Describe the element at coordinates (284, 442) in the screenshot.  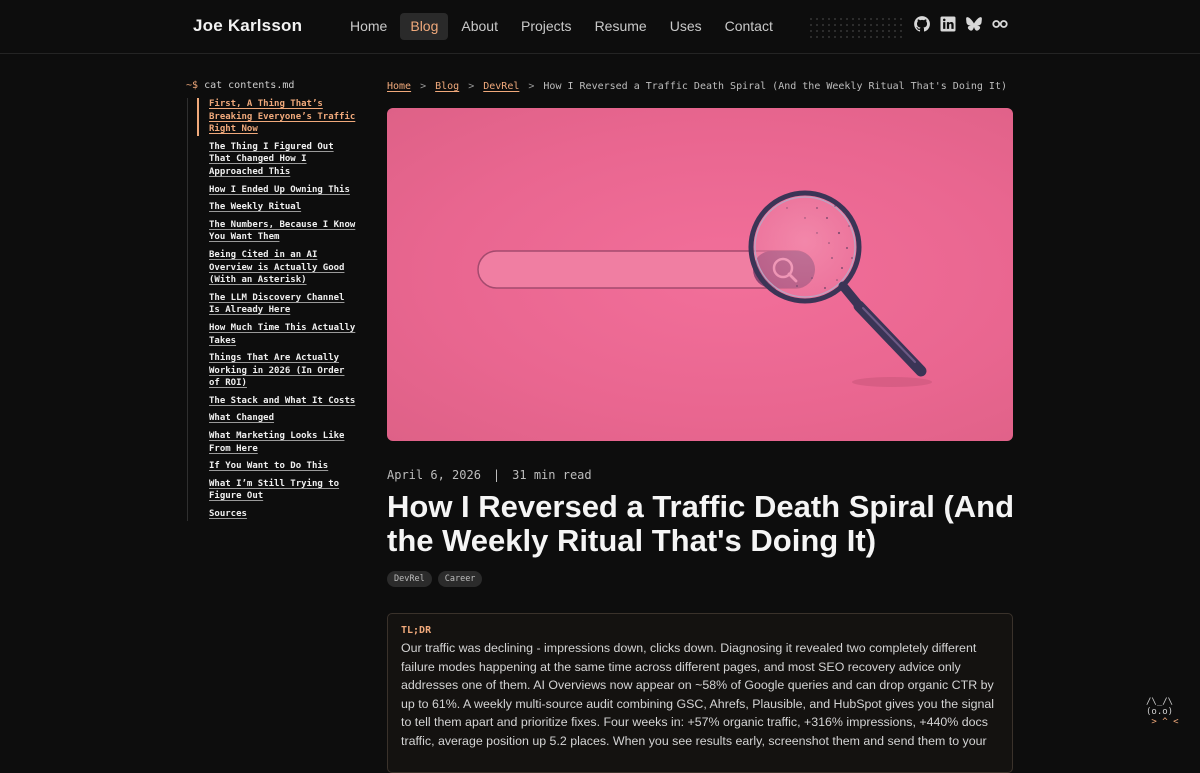
I see `toc-item: What Marketing Looks Like From Here` at that location.